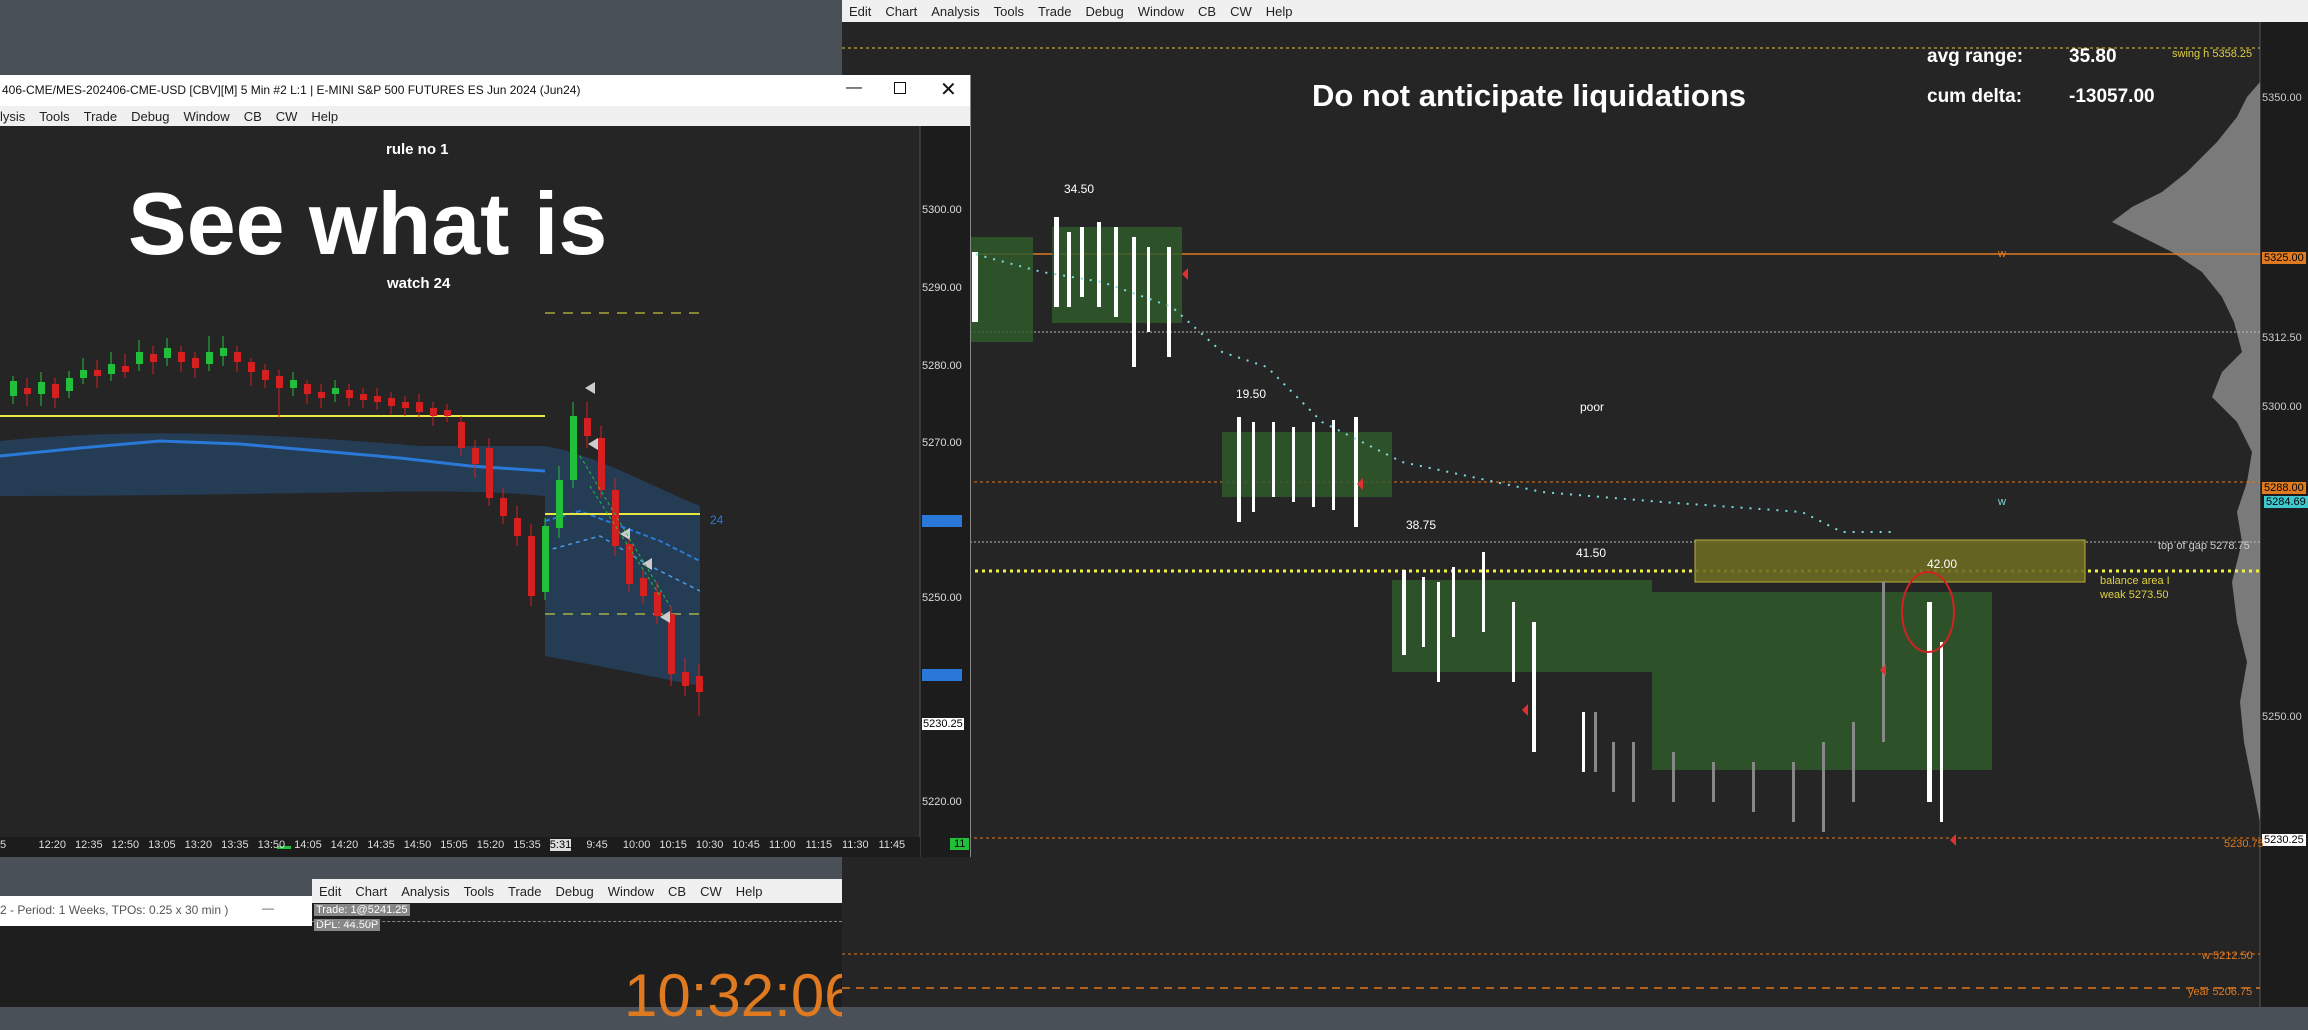 Image resolution: width=2308 pixels, height=1030 pixels. What do you see at coordinates (381, 845) in the screenshot?
I see `time-tick-label: 14:35` at bounding box center [381, 845].